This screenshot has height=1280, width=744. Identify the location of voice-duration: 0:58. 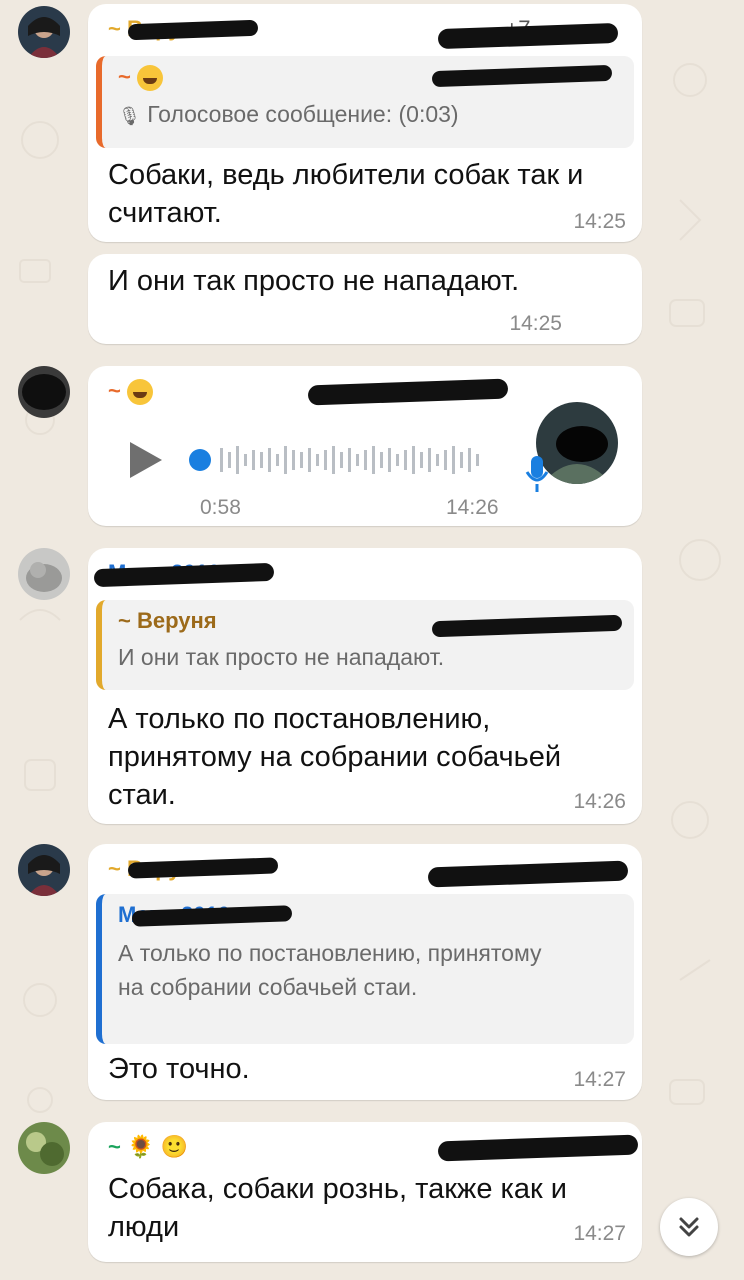
(220, 507).